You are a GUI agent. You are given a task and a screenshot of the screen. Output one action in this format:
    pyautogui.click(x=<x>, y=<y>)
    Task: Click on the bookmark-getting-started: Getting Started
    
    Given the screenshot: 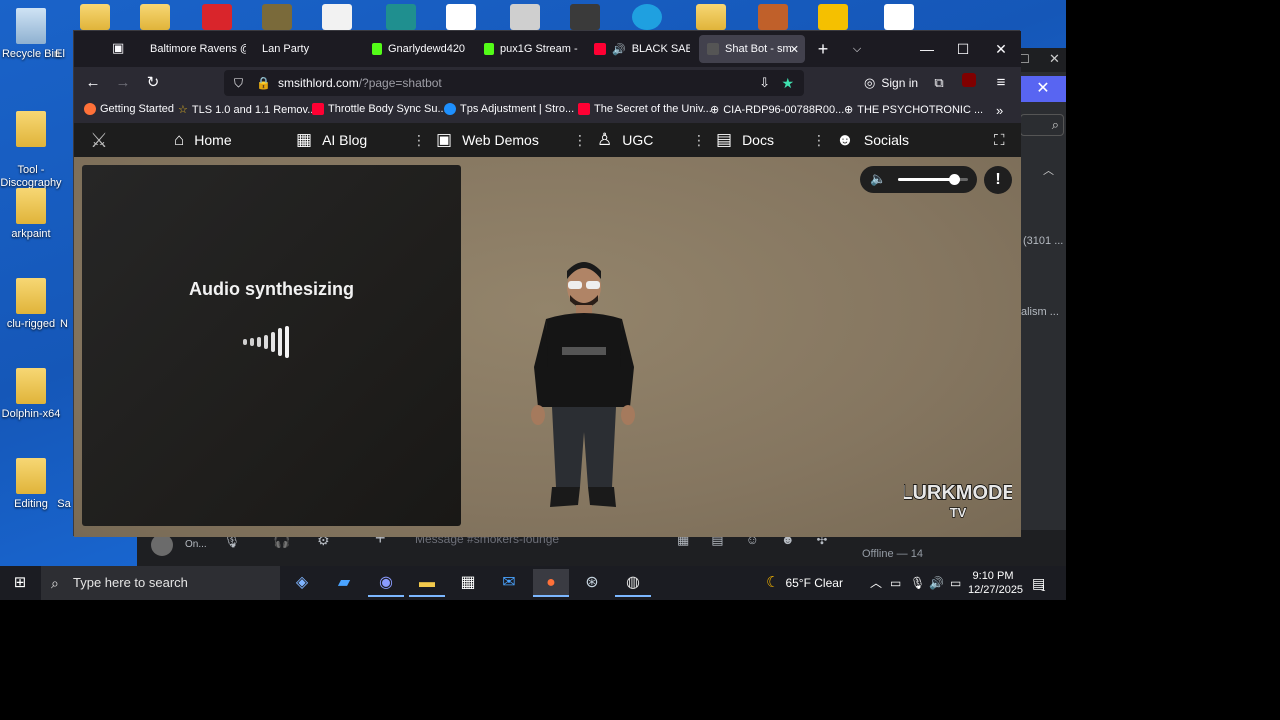 What is the action you would take?
    pyautogui.click(x=129, y=109)
    